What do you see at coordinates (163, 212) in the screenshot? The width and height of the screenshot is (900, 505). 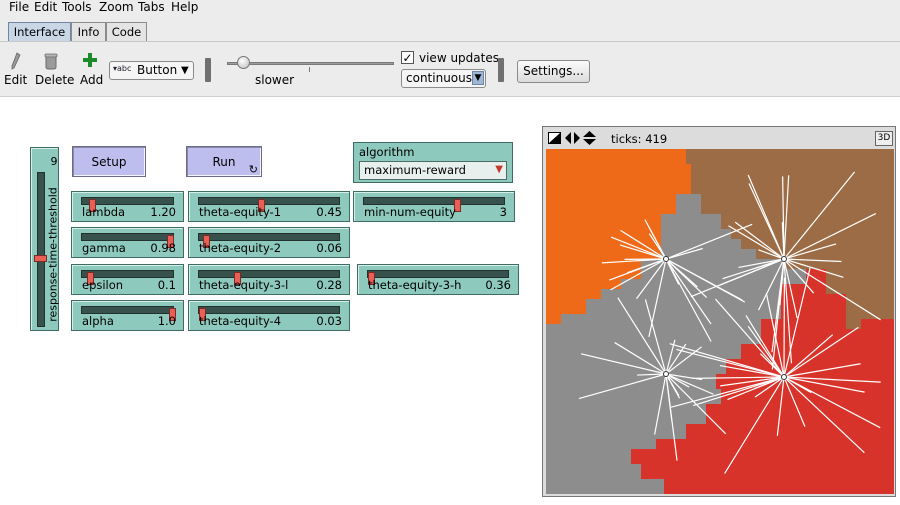 I see `slider-value: 1.20` at bounding box center [163, 212].